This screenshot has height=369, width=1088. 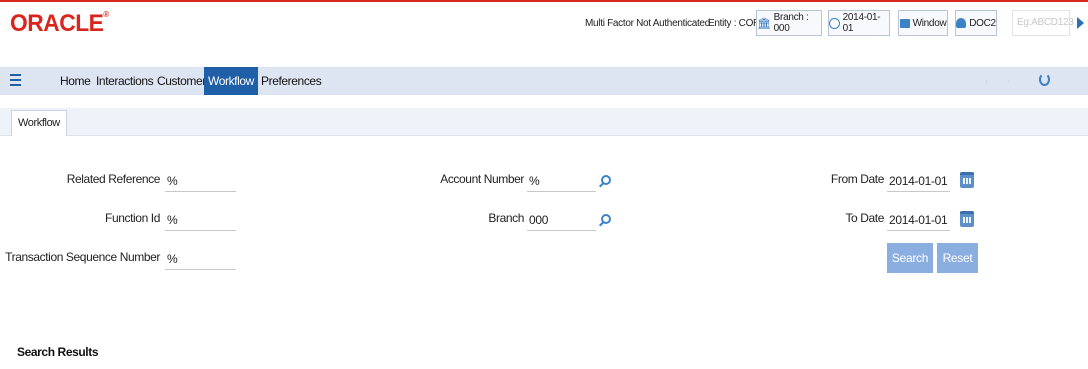 I want to click on tab-strip: Workflow, so click(x=544, y=122).